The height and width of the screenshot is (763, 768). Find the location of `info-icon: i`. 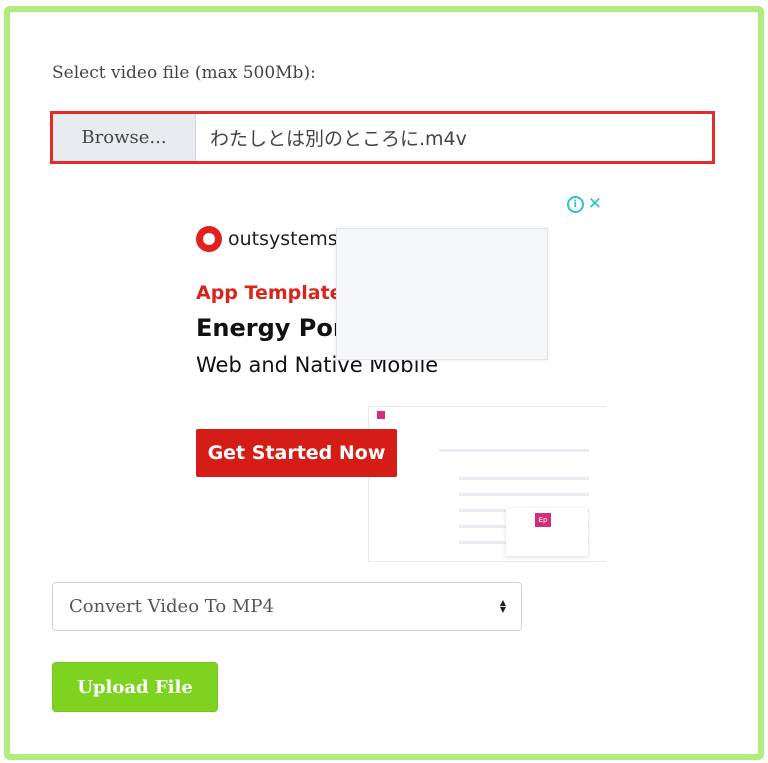

info-icon: i is located at coordinates (575, 204).